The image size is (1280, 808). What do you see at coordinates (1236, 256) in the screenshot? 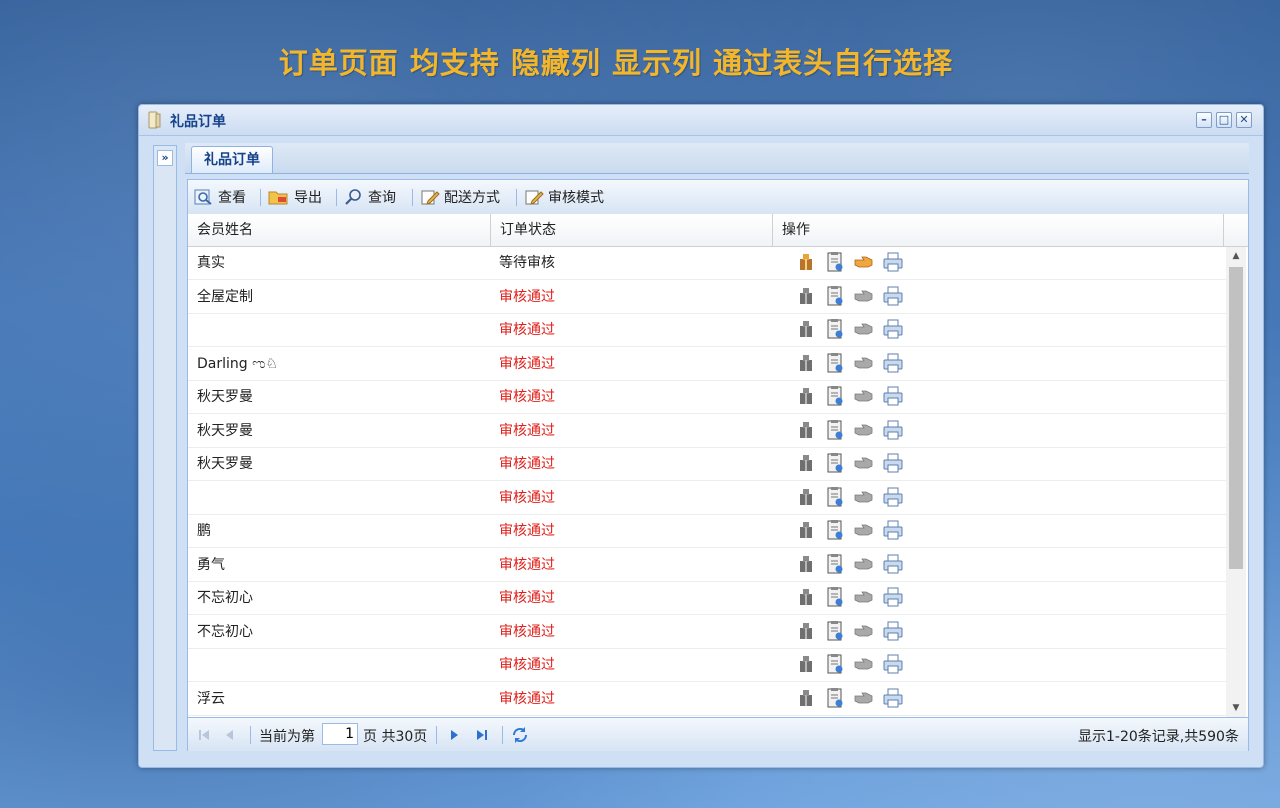
I see `scroll-up-arrow-icon: ▲` at bounding box center [1236, 256].